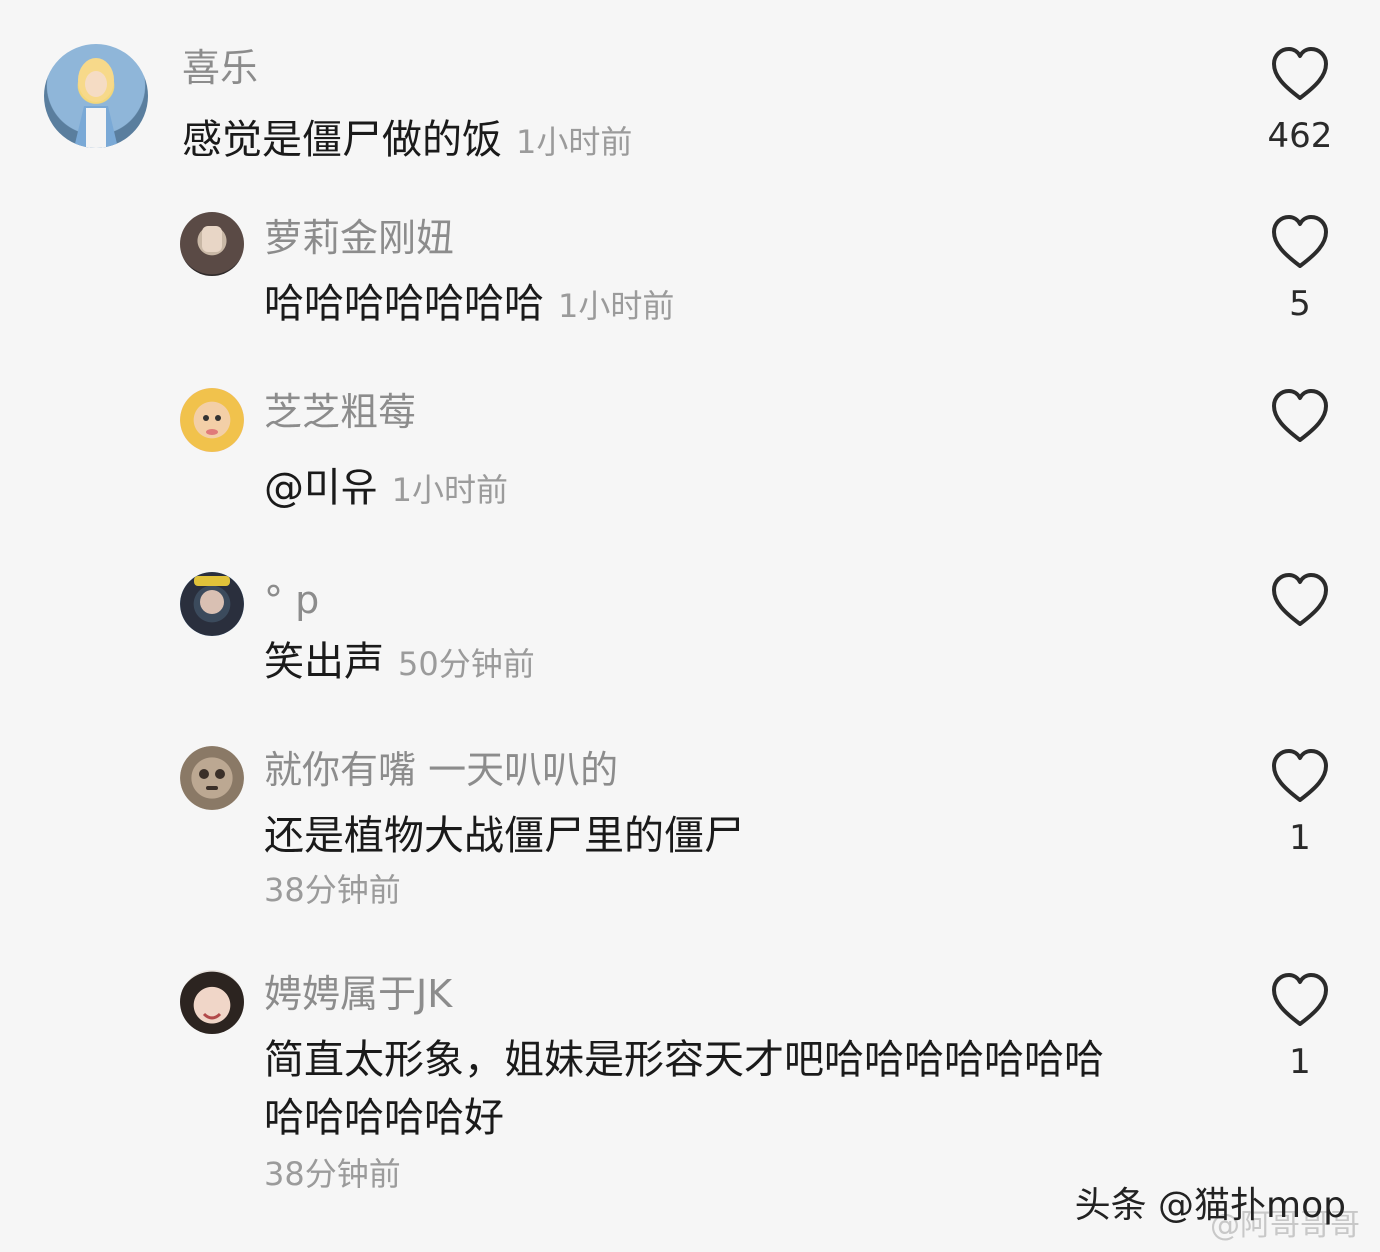 This screenshot has width=1380, height=1252. I want to click on comment-body: 还是植物大战僵尸里的僵尸, so click(504, 836).